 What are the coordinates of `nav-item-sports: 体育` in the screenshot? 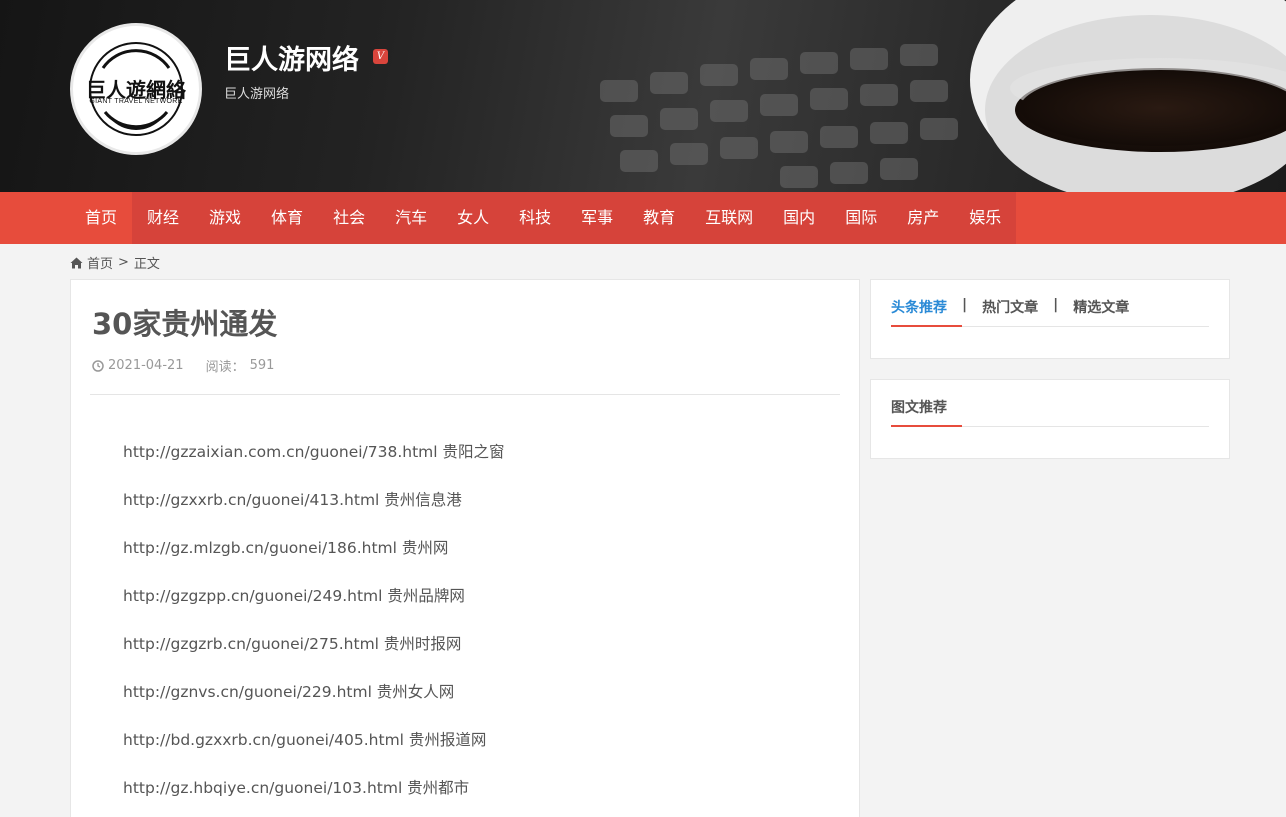 It's located at (287, 218).